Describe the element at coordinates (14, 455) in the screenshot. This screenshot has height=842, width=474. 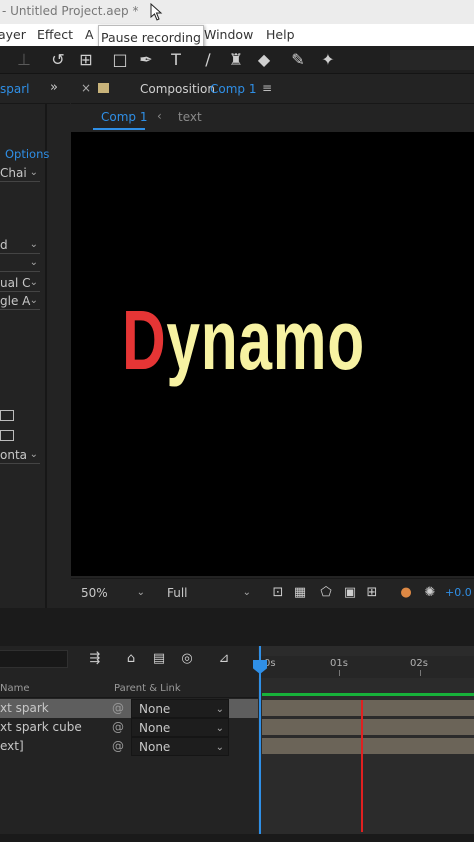
I see `option-dropdown-5-value: onta` at that location.